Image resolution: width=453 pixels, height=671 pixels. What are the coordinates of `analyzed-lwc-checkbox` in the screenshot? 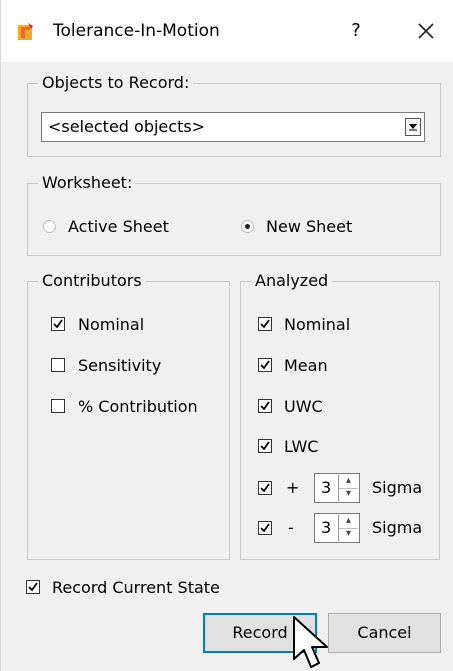 It's located at (265, 446).